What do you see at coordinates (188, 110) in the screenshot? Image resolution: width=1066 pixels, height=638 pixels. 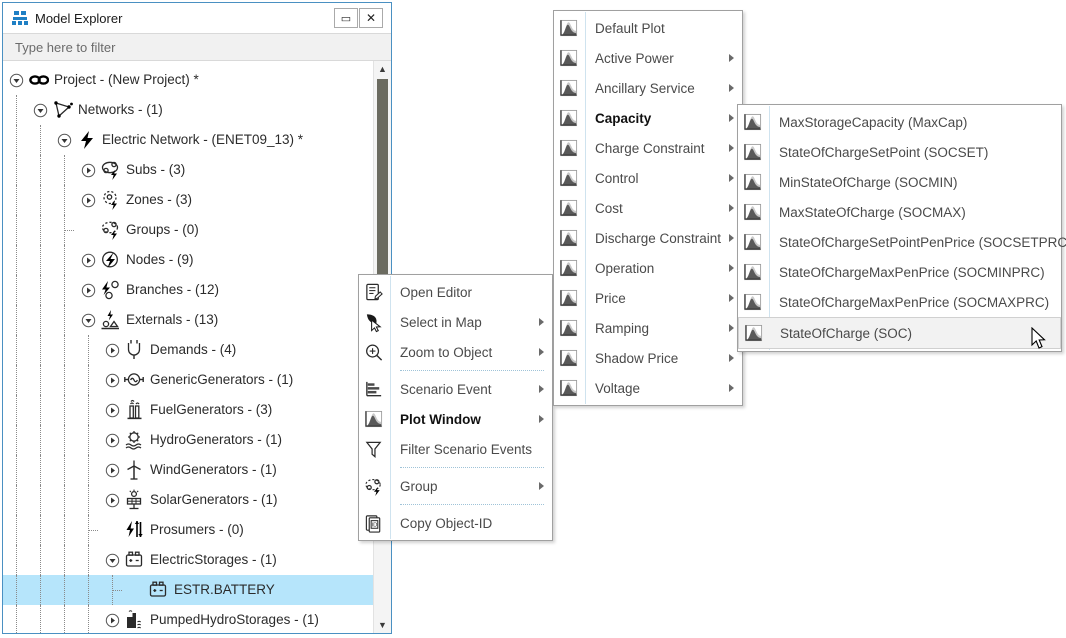 I see `tree-node: Networks - (1)` at bounding box center [188, 110].